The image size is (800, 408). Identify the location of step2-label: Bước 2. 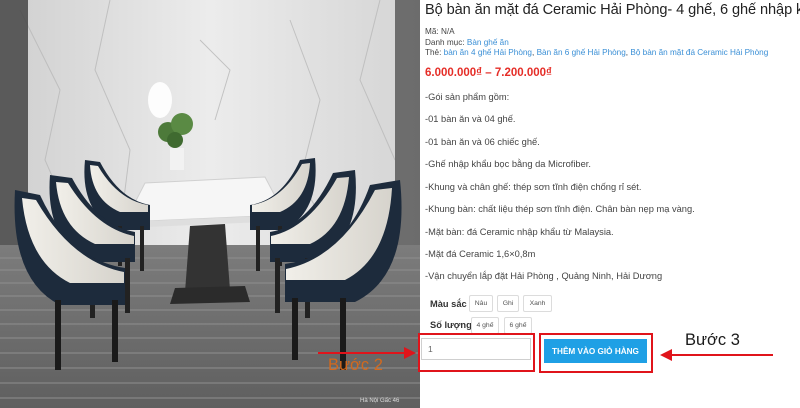
(355, 365).